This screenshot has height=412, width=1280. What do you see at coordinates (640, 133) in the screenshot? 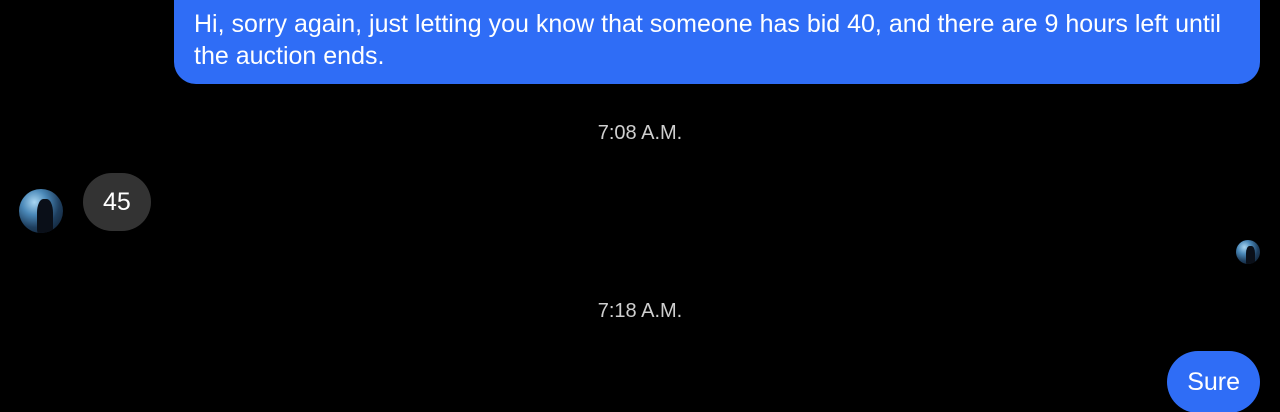
I see `message-timestamp: 7:08 A.M.` at bounding box center [640, 133].